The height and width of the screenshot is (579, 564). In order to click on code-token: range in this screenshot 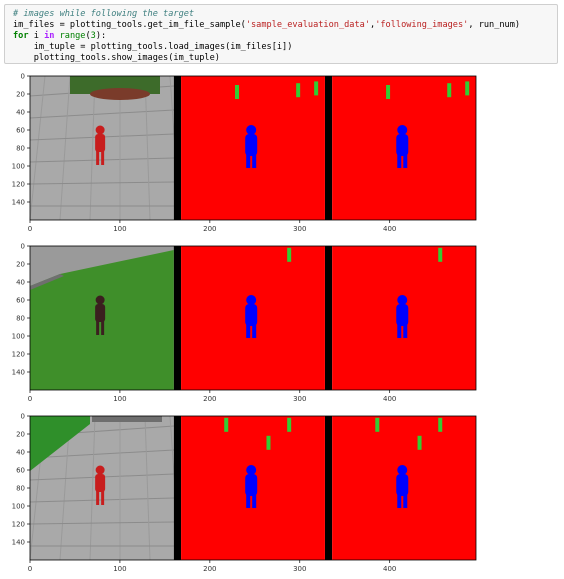, I will do `click(72, 36)`.